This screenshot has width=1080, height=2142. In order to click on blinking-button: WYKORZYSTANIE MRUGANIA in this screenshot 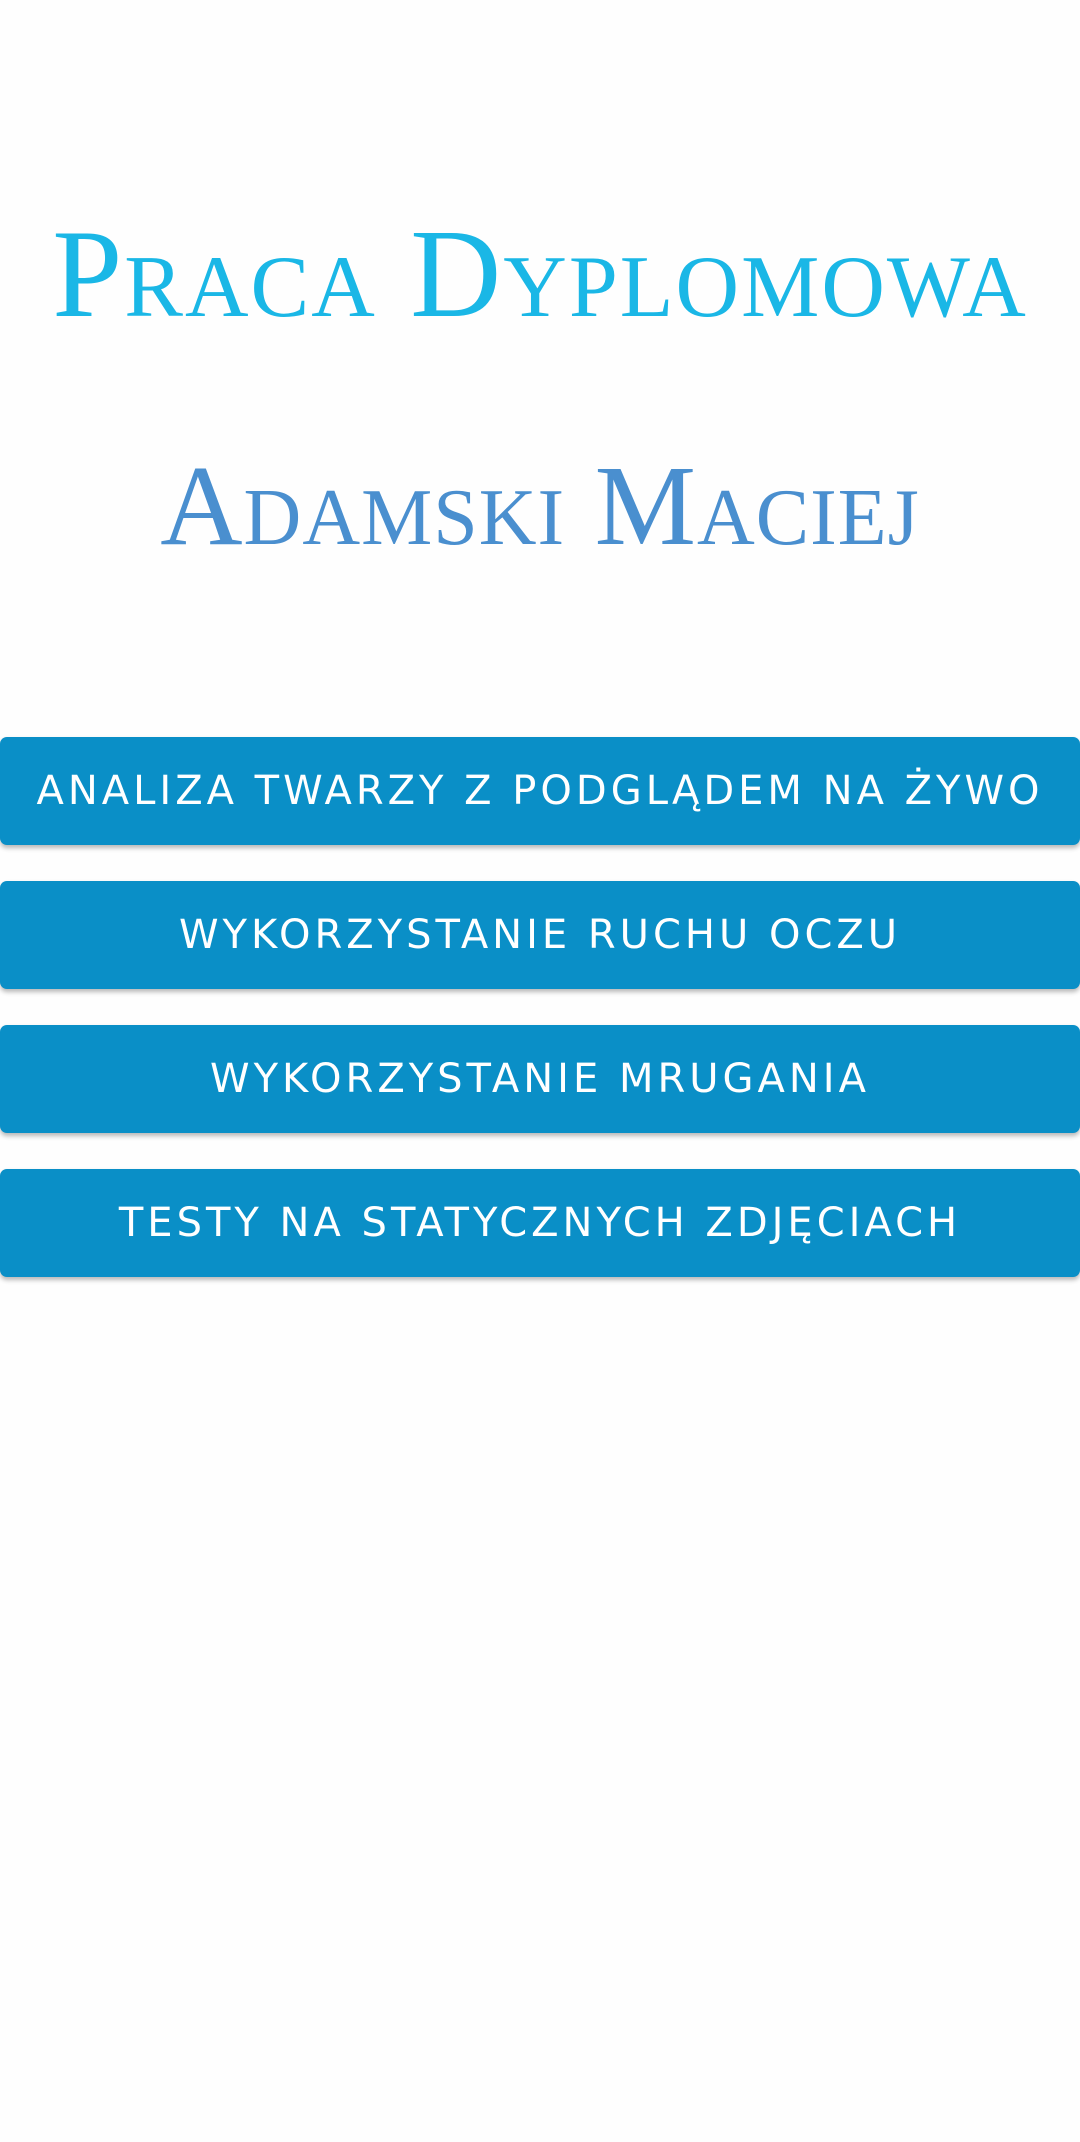, I will do `click(540, 1079)`.